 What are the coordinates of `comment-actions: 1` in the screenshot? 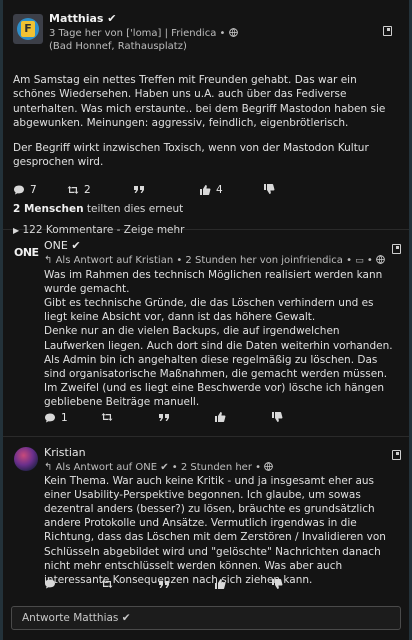 It's located at (214, 418).